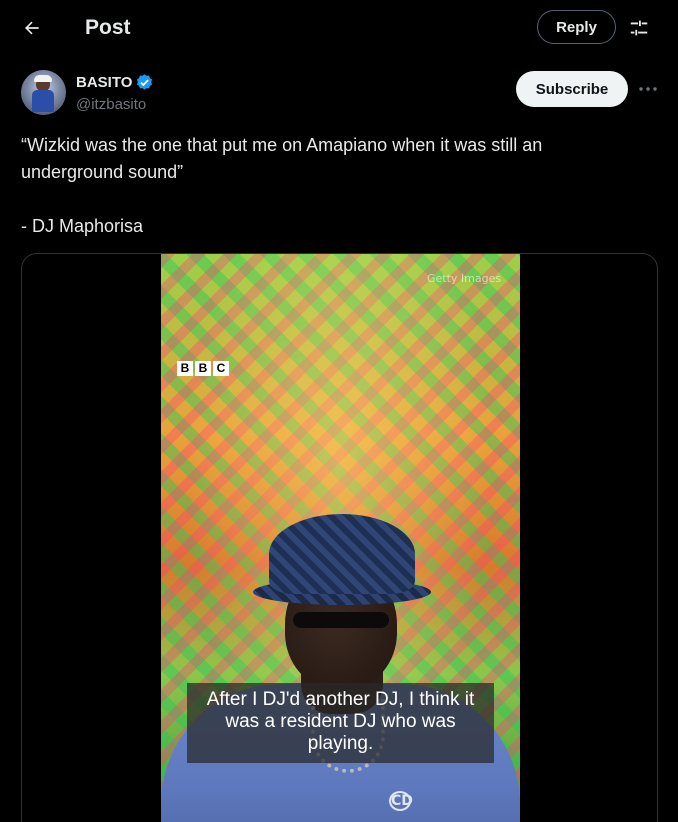 The height and width of the screenshot is (822, 678). What do you see at coordinates (111, 104) in the screenshot?
I see `author-handle: @itzbasito` at bounding box center [111, 104].